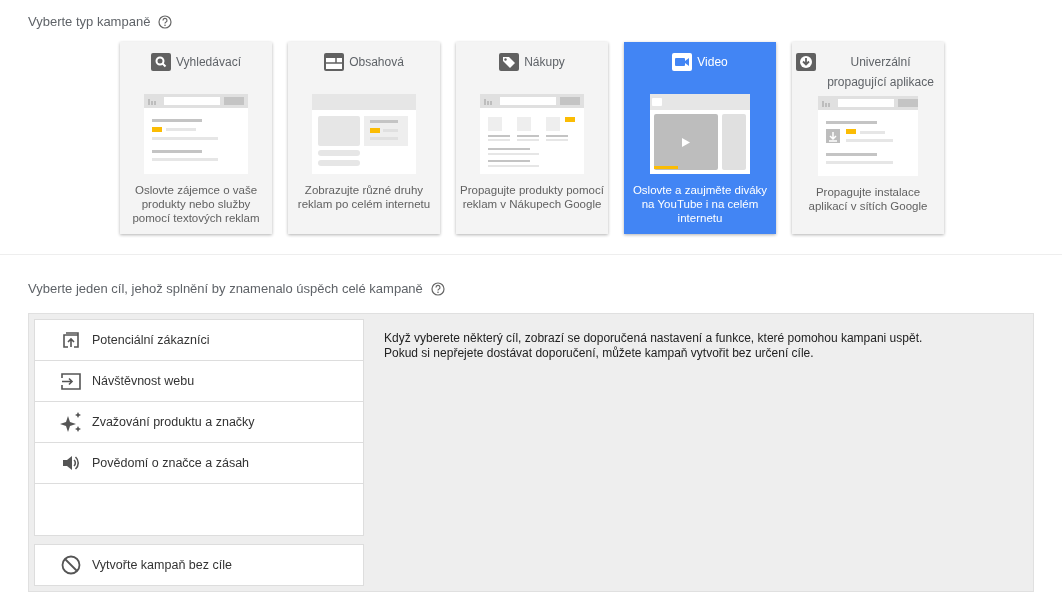 Image resolution: width=1062 pixels, height=612 pixels. Describe the element at coordinates (199, 565) in the screenshot. I see `no-goal-option: Vytvořte kampaň bez cíle` at that location.